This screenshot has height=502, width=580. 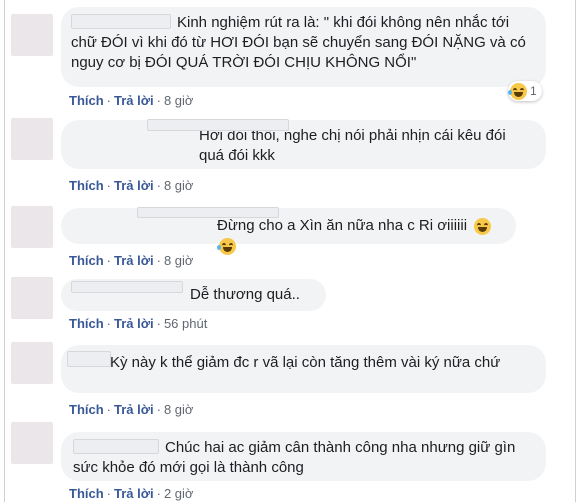 I want to click on timestamp: 2 giờ, so click(x=179, y=493).